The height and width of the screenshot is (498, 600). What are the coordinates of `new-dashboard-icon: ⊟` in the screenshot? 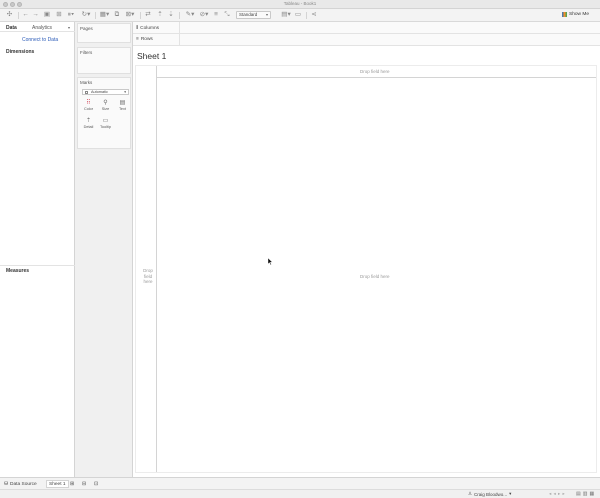 It's located at (84, 484).